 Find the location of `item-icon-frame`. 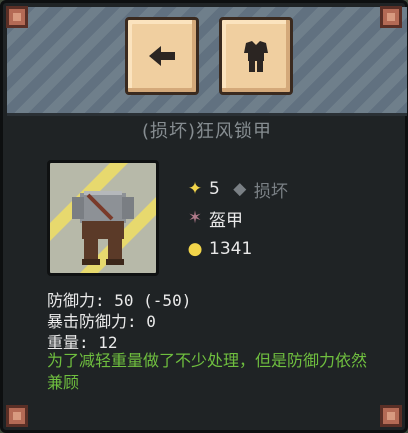

item-icon-frame is located at coordinates (103, 218).